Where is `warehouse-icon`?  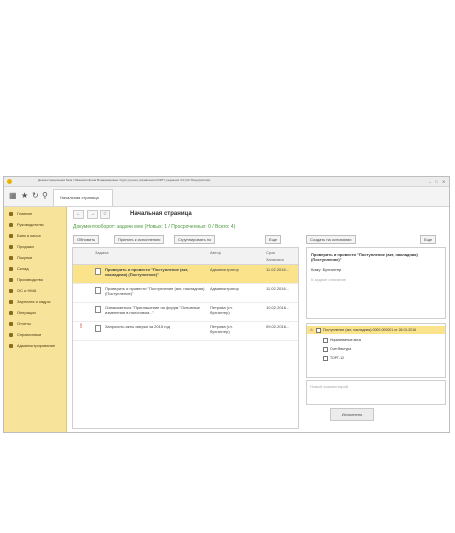
warehouse-icon is located at coordinates (11, 269).